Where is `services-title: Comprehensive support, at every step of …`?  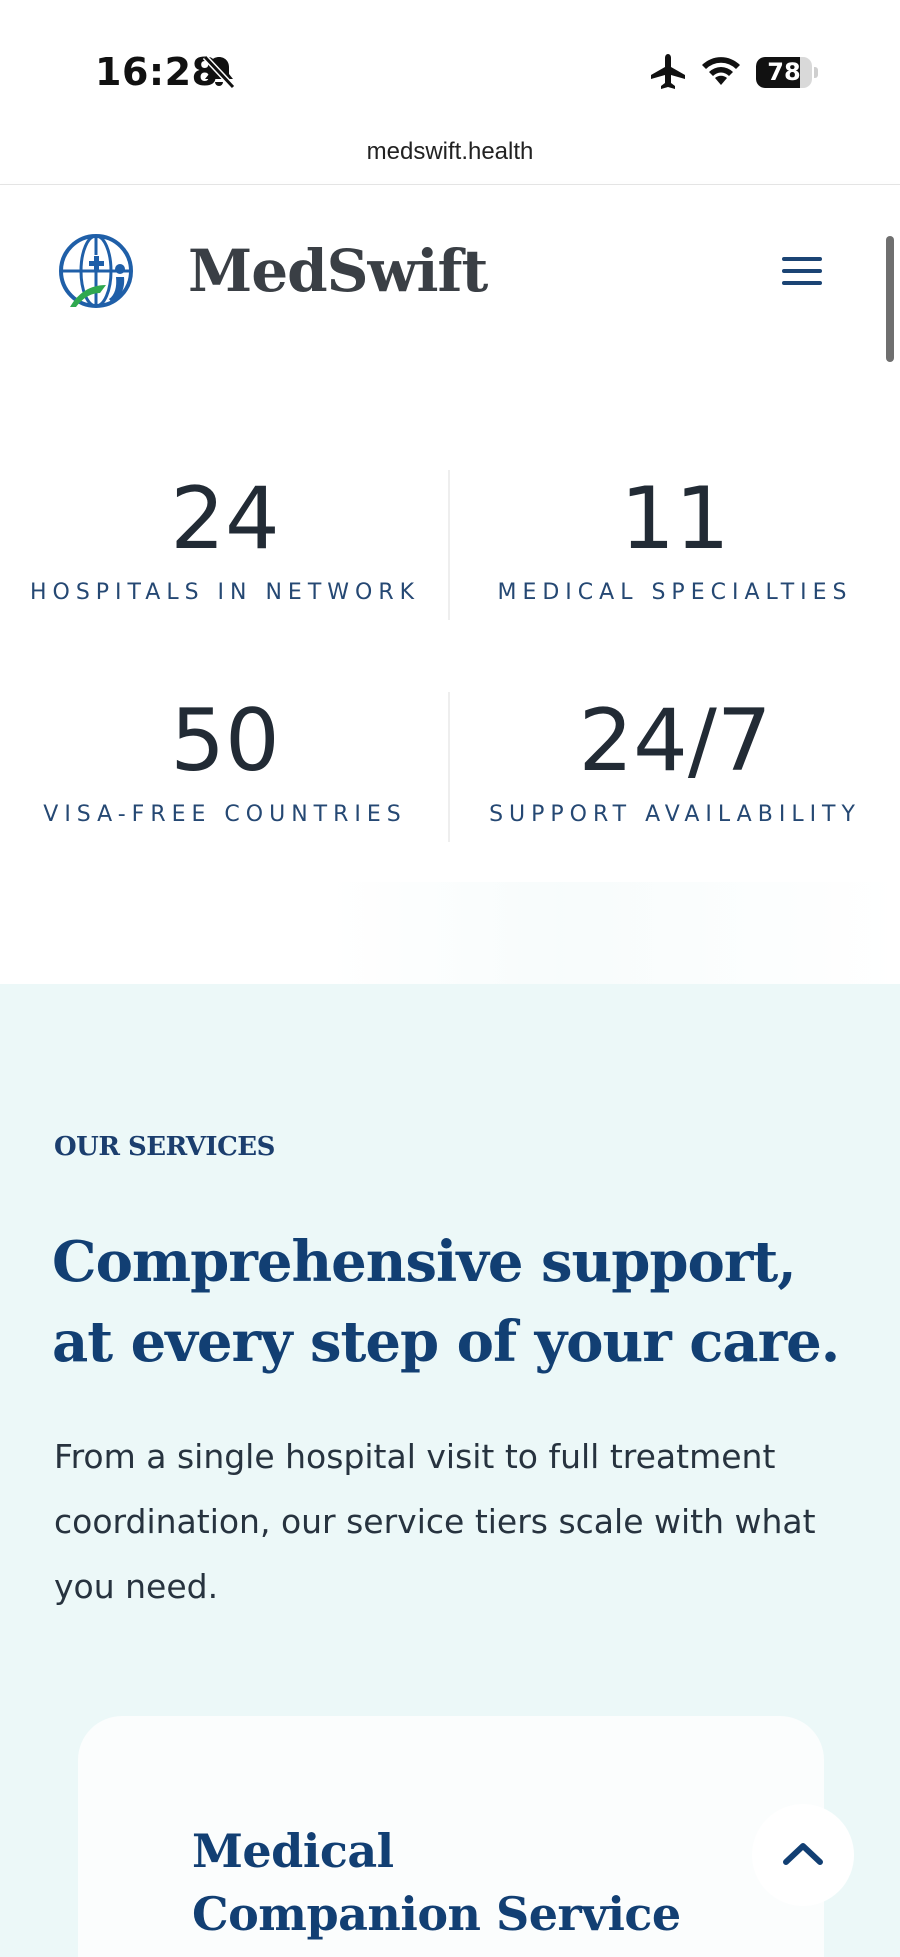
services-title: Comprehensive support, at every step of … is located at coordinates (446, 1302).